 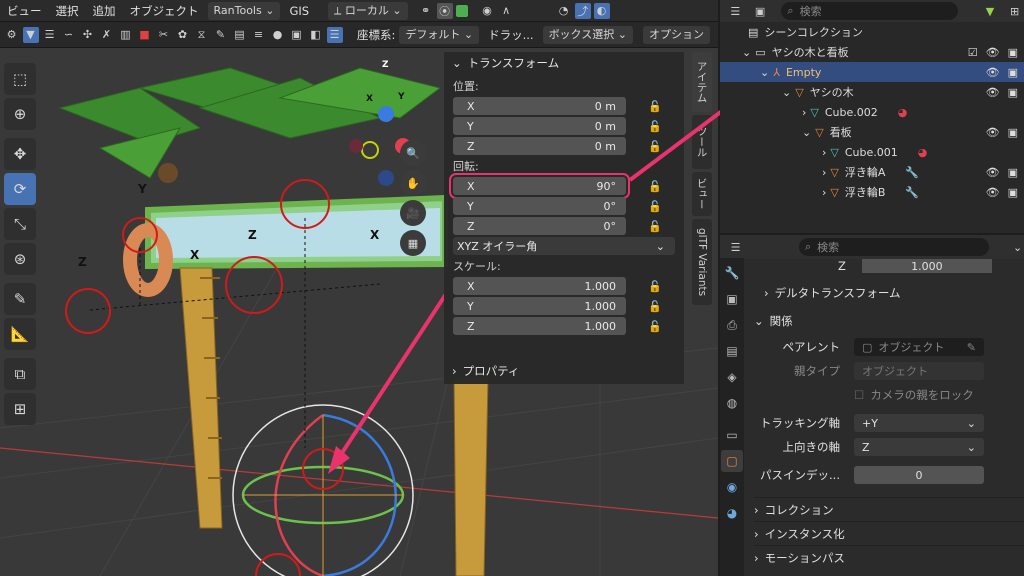 I want to click on menu-view: ビュー, so click(x=24, y=11).